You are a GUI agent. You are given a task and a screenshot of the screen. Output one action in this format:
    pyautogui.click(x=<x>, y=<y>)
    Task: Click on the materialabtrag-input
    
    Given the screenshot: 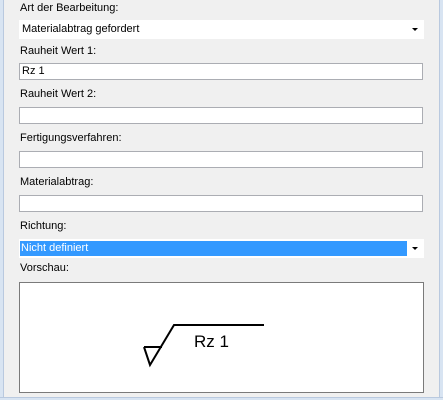 What is the action you would take?
    pyautogui.click(x=221, y=203)
    